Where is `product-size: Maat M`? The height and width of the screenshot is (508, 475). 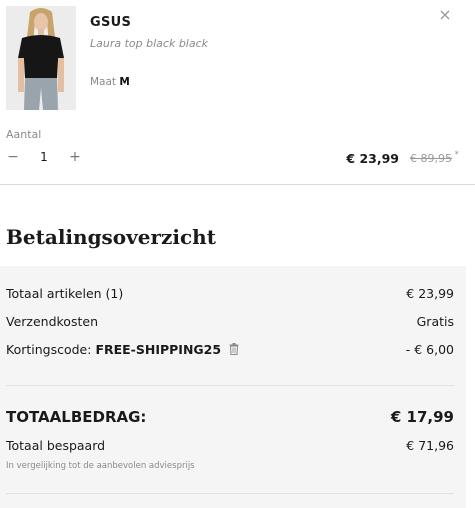 product-size: Maat M is located at coordinates (110, 82).